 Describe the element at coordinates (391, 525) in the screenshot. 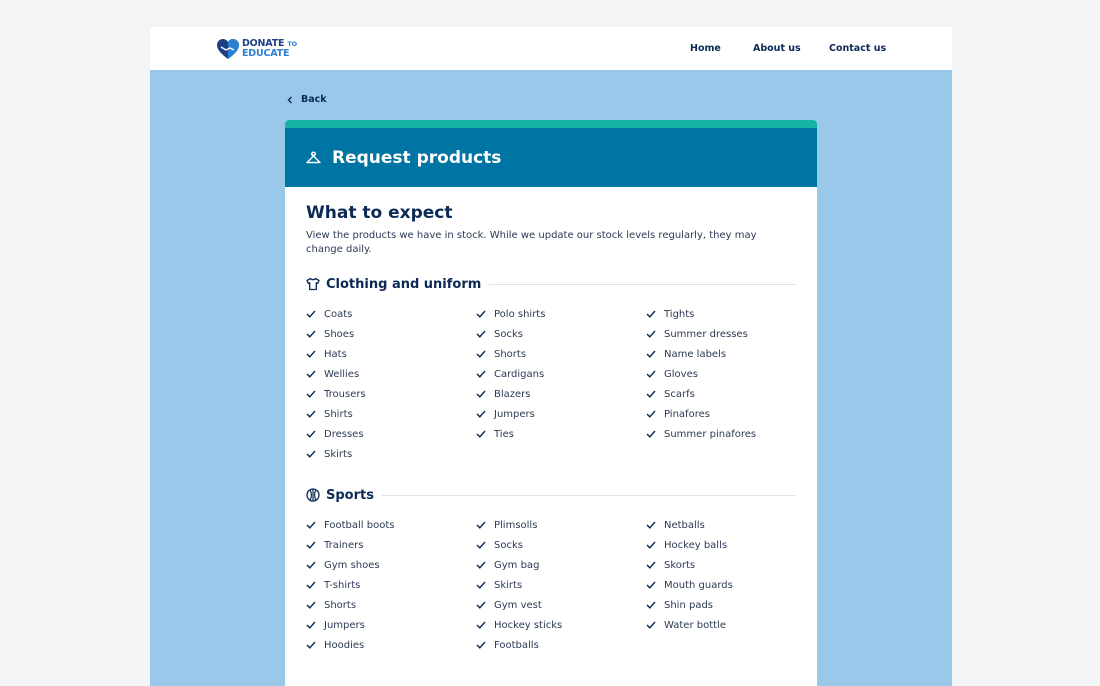

I see `list-item: Football boots` at that location.